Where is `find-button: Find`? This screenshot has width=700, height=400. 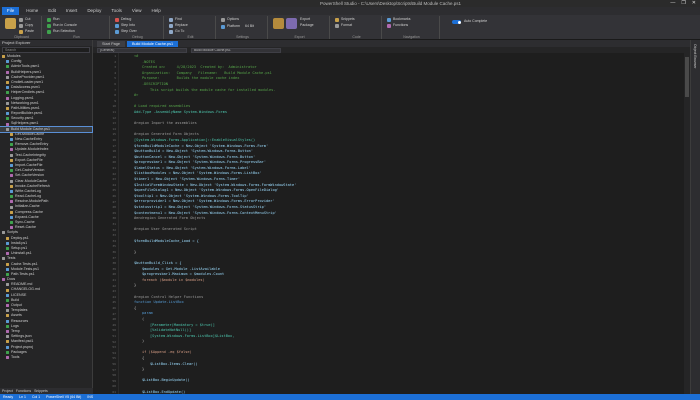
find-button: Find is located at coordinates (175, 19).